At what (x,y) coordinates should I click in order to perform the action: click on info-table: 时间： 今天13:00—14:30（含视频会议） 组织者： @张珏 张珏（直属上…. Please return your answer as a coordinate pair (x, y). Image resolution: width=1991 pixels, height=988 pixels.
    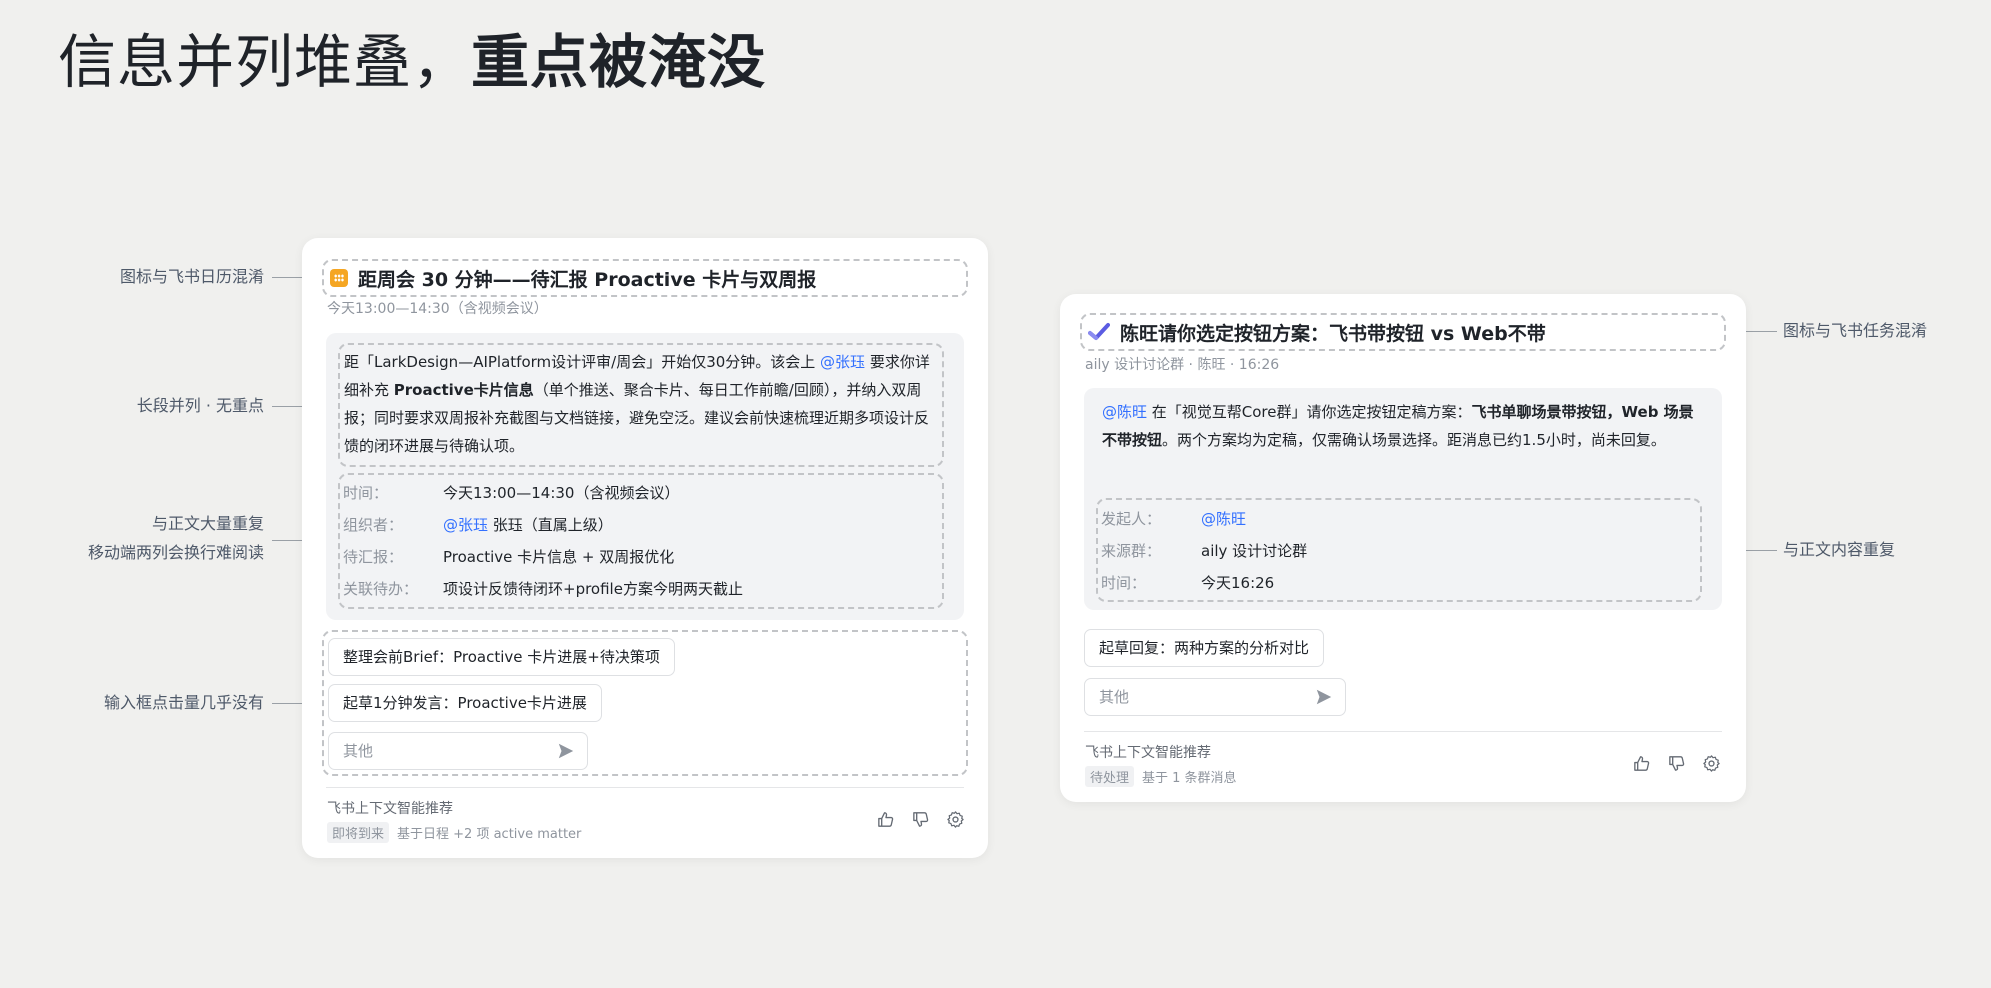
    Looking at the image, I should click on (543, 540).